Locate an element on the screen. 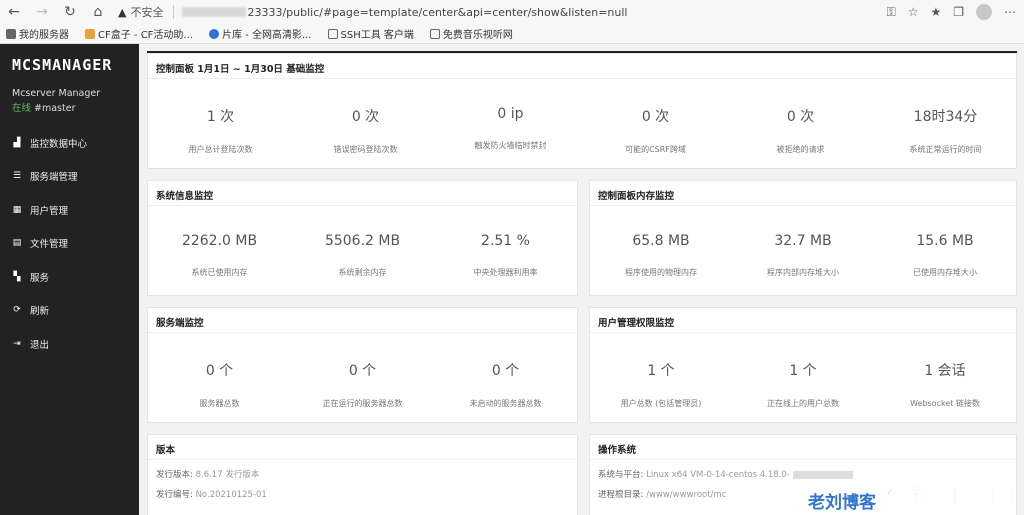 Image resolution: width=1024 pixels, height=515 pixels. sidebar-item-services: ▚ 服务 is located at coordinates (69, 277).